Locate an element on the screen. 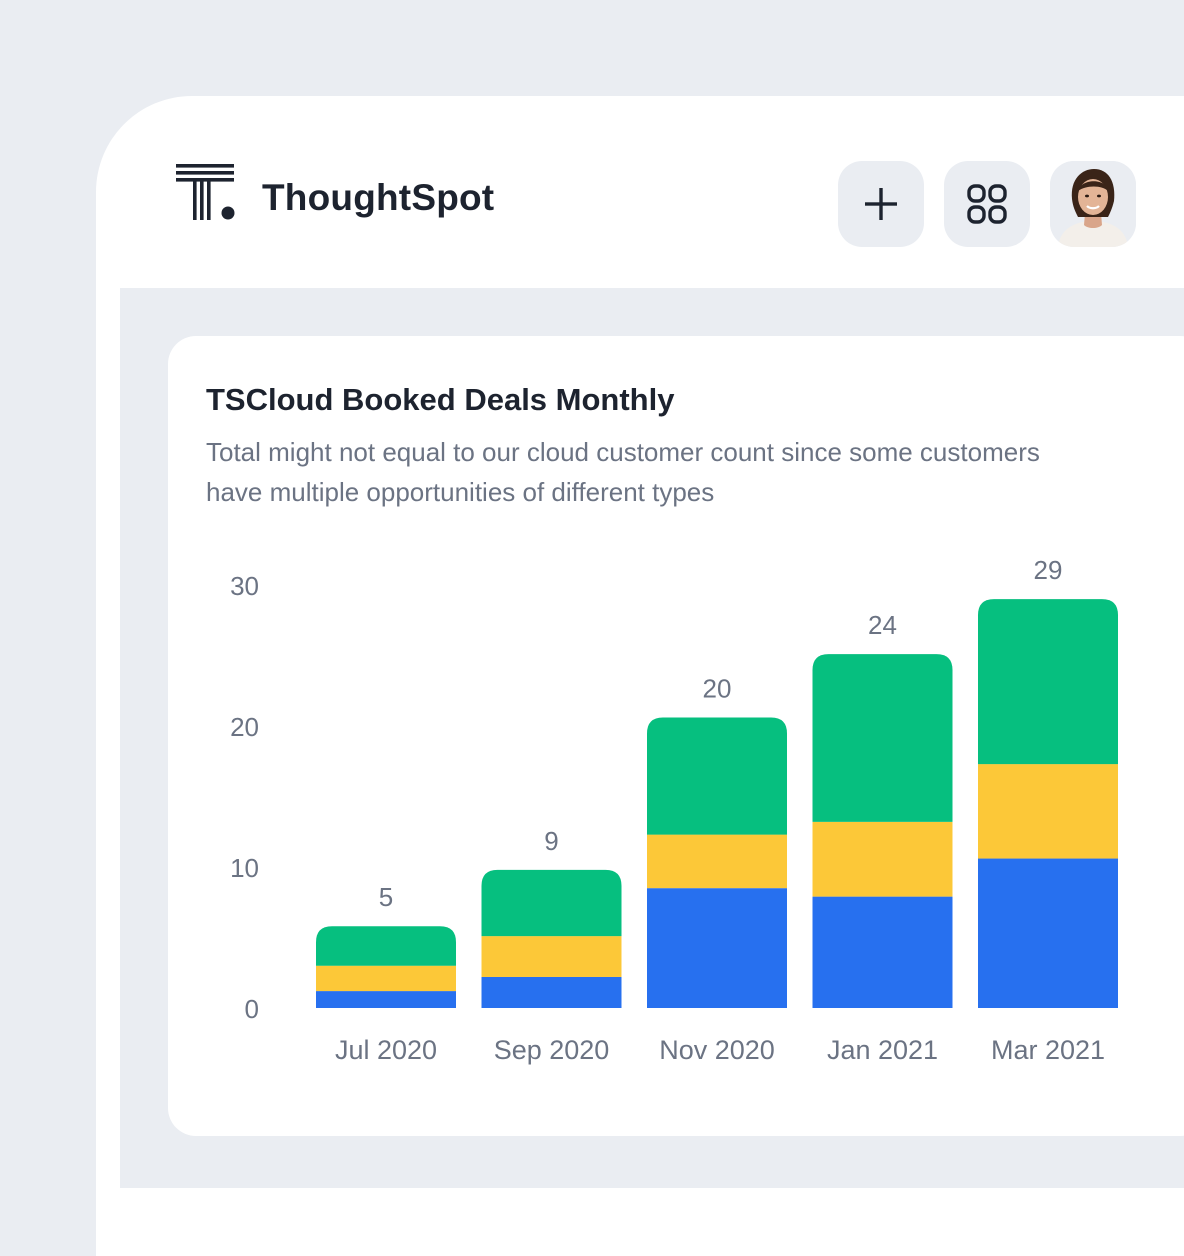 The image size is (1184, 1256). bar-total-label: 5 is located at coordinates (386, 897).